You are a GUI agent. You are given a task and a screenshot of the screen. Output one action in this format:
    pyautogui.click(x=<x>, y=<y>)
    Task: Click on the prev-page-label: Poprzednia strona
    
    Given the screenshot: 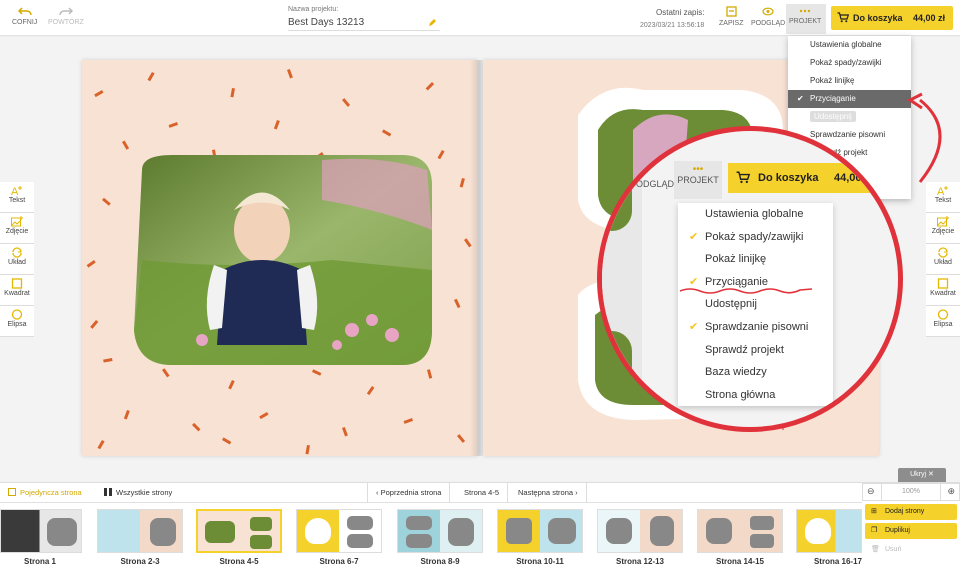 What is the action you would take?
    pyautogui.click(x=411, y=492)
    